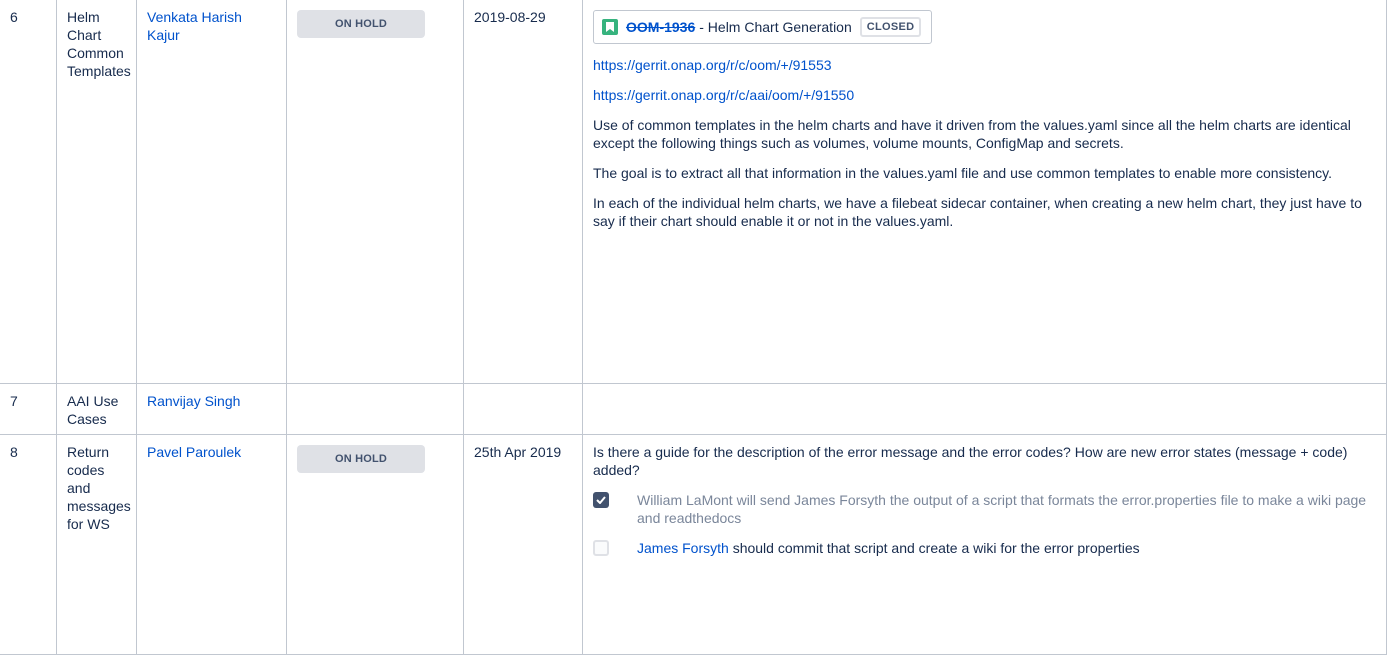 This screenshot has height=655, width=1387. Describe the element at coordinates (28, 192) in the screenshot. I see `row-number: 6` at that location.